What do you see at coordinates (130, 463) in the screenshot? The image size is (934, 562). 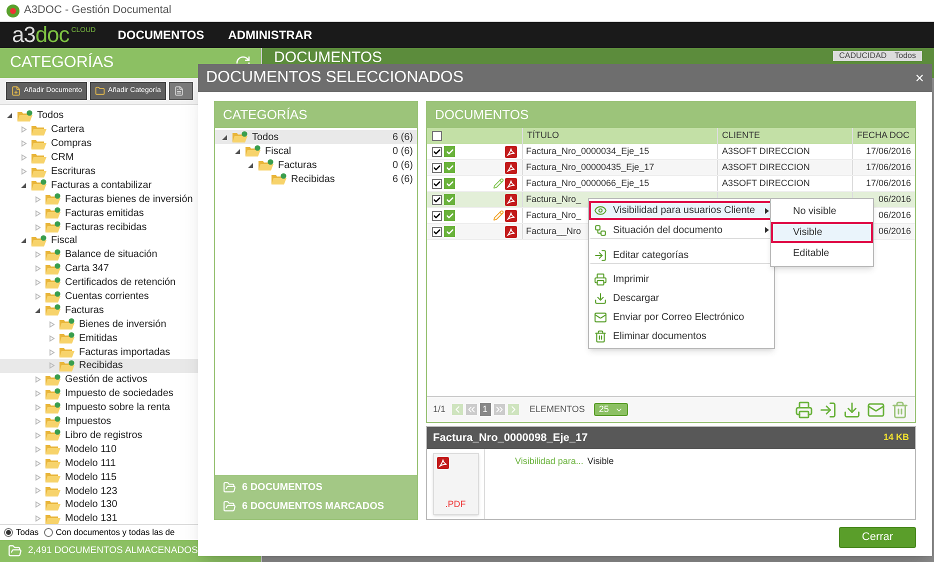 I see `tree-item: Modelo 111` at bounding box center [130, 463].